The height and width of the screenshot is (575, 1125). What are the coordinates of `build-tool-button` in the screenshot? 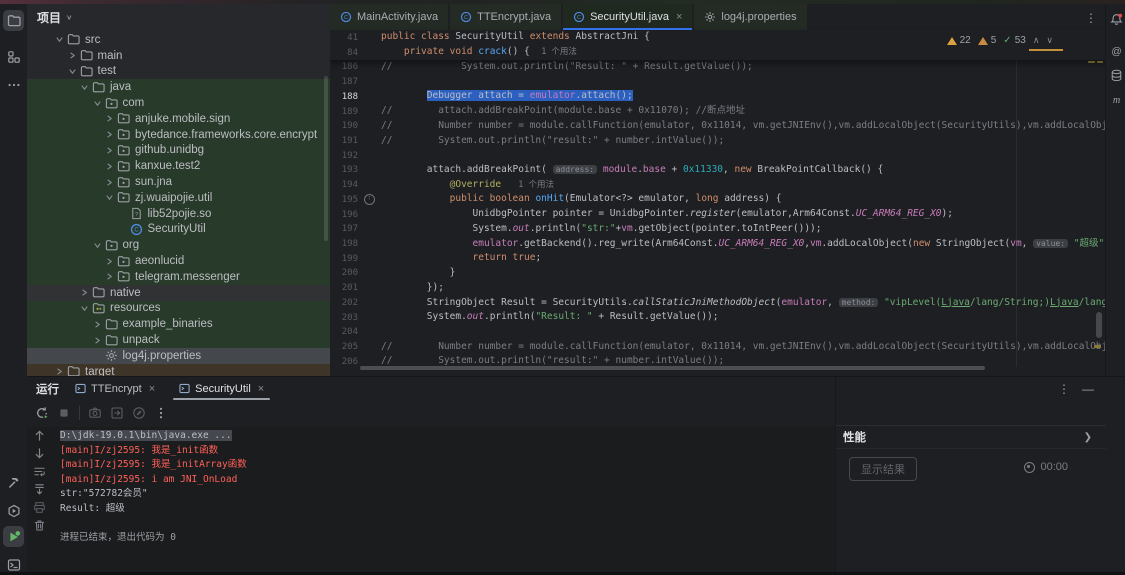 It's located at (13, 482).